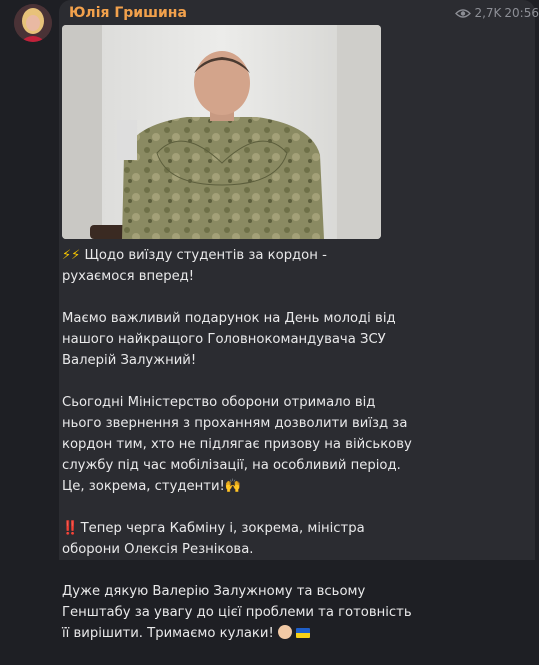 The image size is (539, 665). Describe the element at coordinates (303, 635) in the screenshot. I see `flag-yellow-stripe` at that location.